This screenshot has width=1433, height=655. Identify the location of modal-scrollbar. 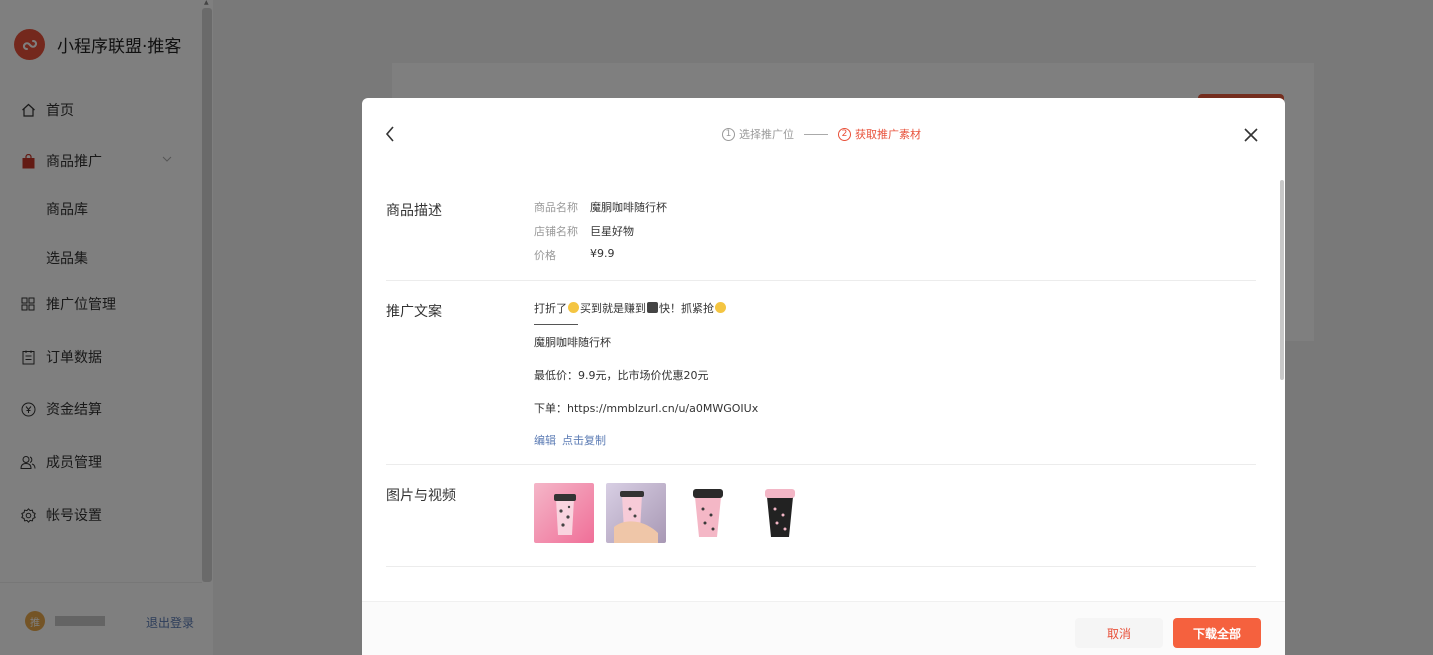
(1282, 280).